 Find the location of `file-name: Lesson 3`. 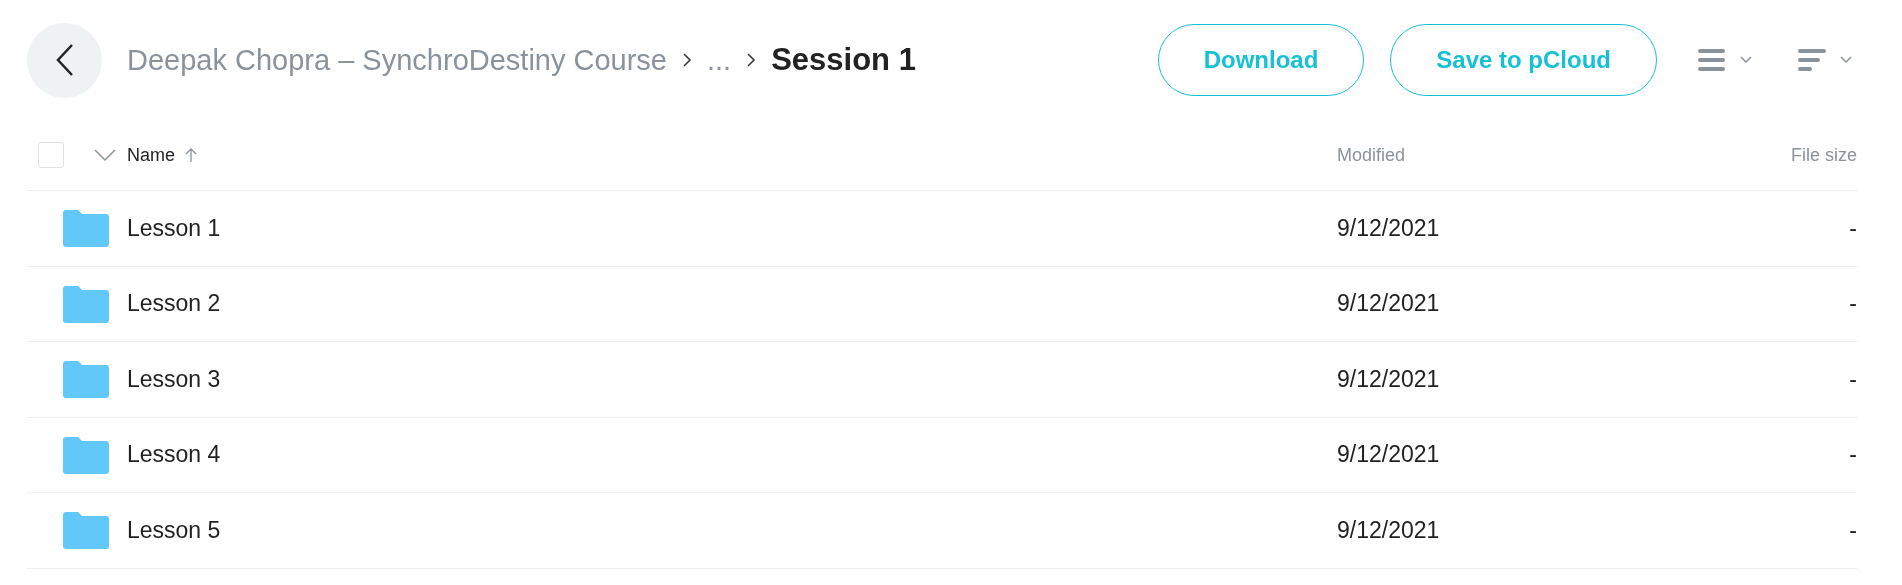

file-name: Lesson 3 is located at coordinates (732, 379).